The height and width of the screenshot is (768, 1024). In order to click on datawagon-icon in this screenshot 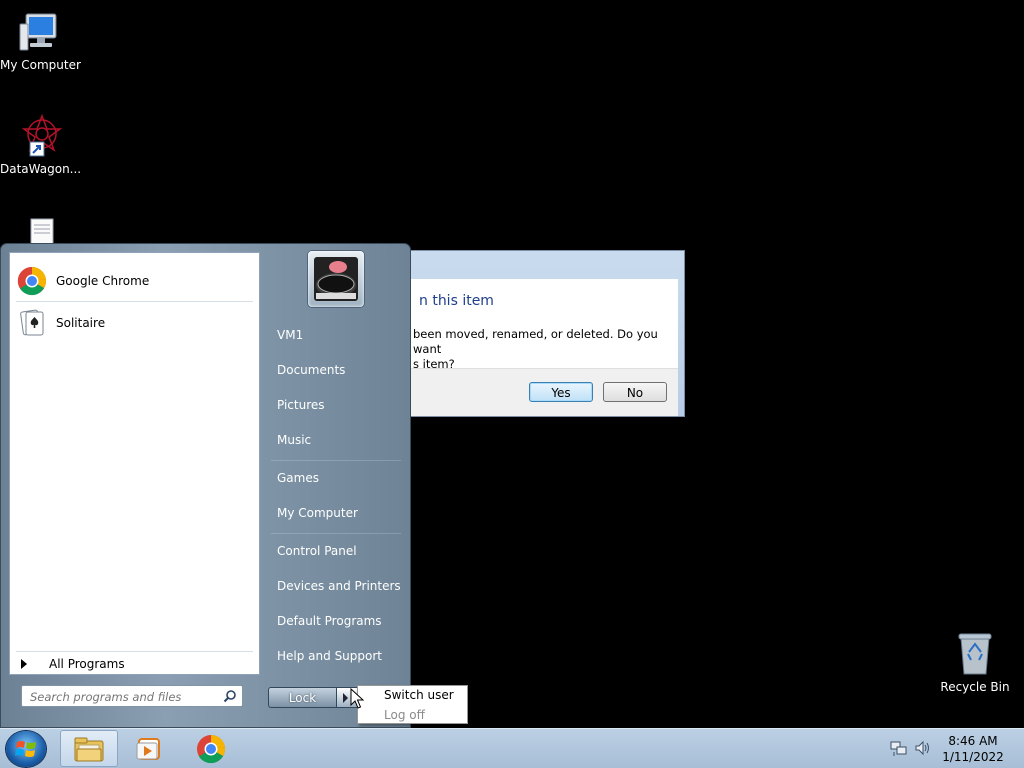, I will do `click(42, 135)`.